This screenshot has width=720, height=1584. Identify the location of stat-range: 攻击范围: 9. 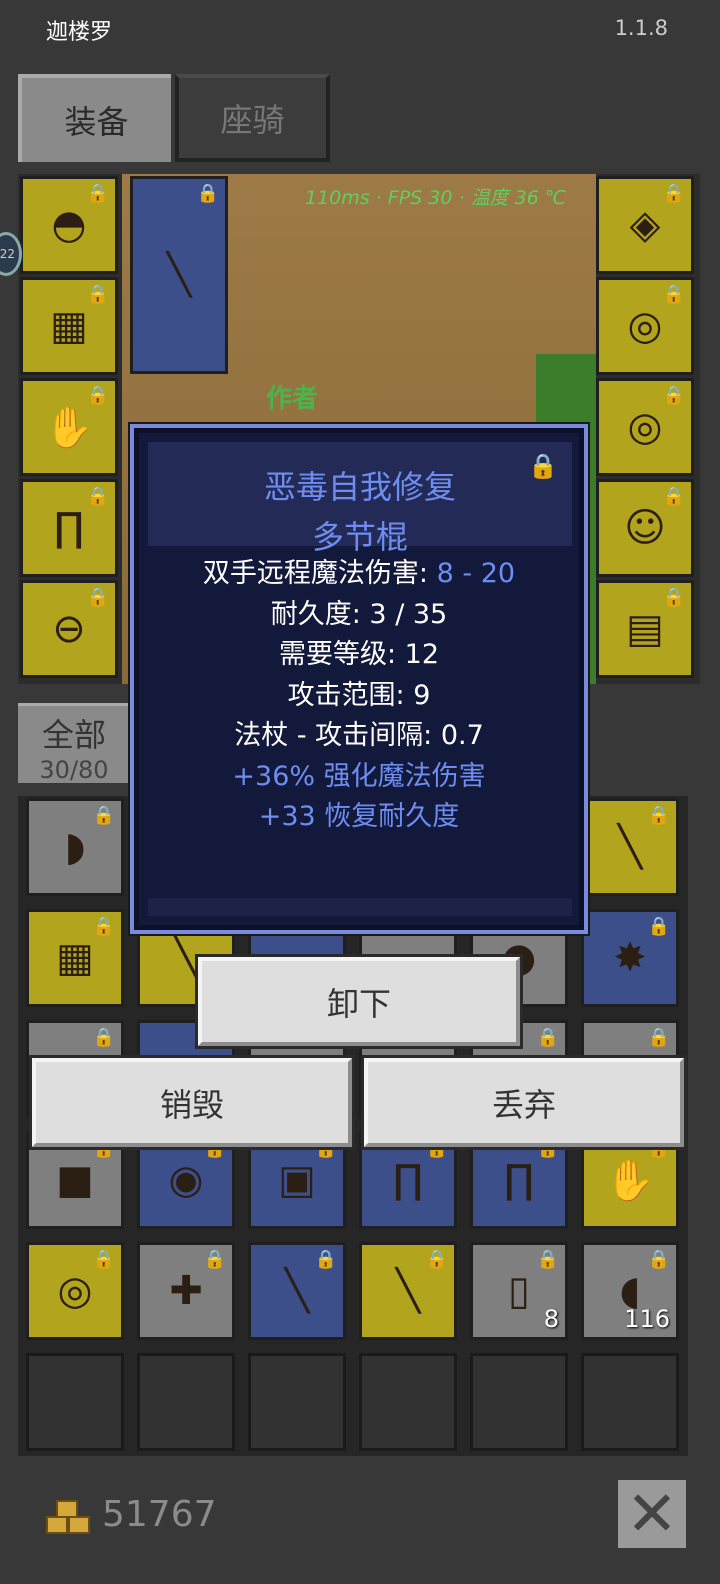
(359, 695).